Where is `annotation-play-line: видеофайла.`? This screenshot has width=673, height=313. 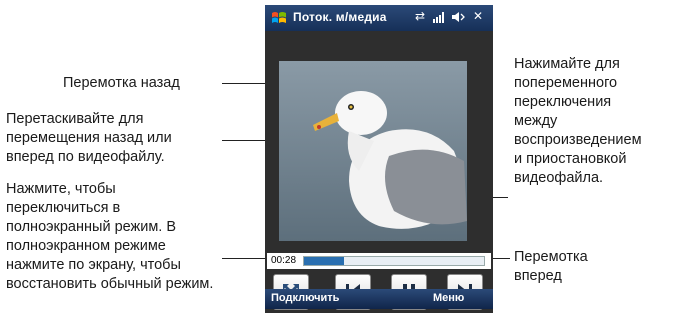
annotation-play-line: видеофайла. is located at coordinates (559, 178).